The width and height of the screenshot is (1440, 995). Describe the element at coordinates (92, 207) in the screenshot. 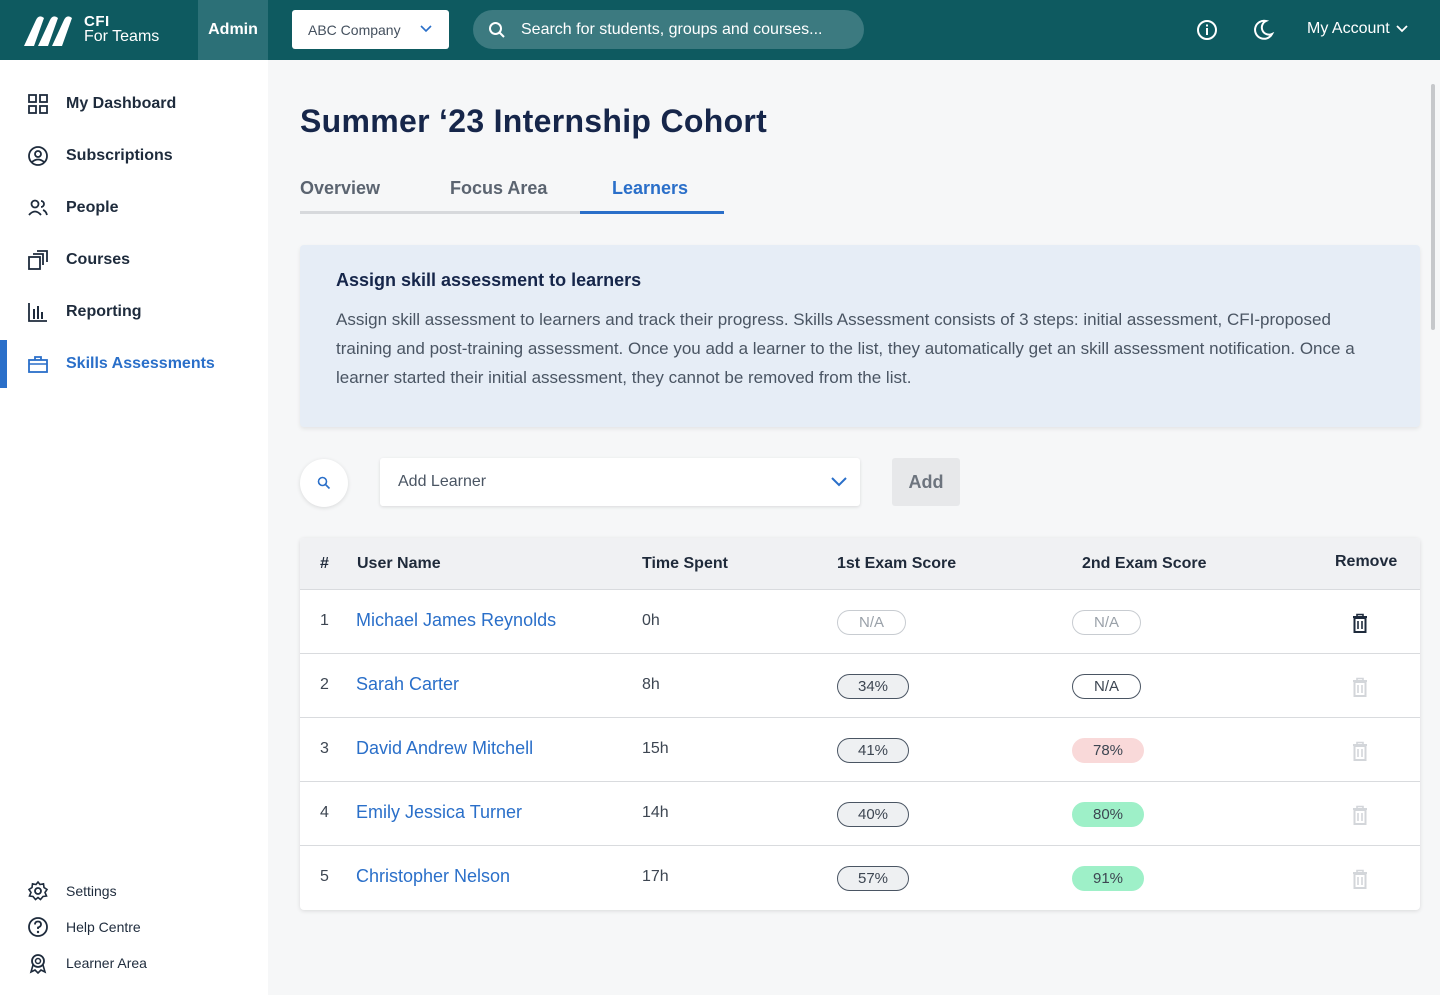

I see `sidebar-item-label: People` at that location.